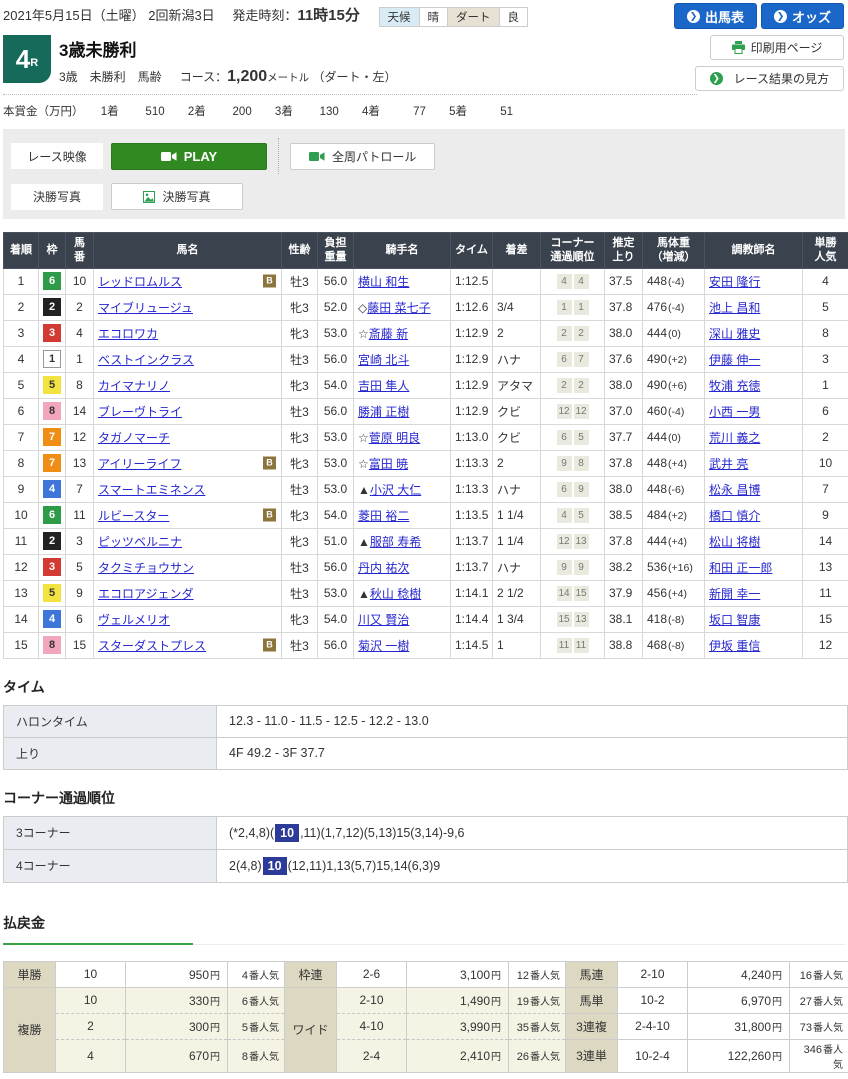  What do you see at coordinates (624, 385) in the screenshot?
I see `last3f-cell: 38.0` at bounding box center [624, 385].